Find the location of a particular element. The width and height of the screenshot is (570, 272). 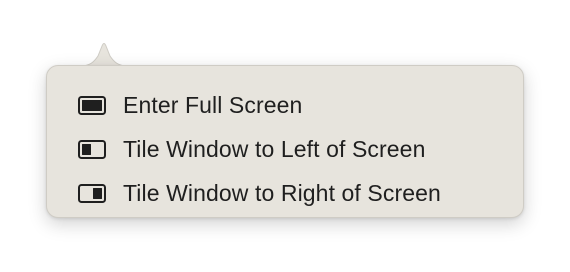

tile-left-icon is located at coordinates (92, 149).